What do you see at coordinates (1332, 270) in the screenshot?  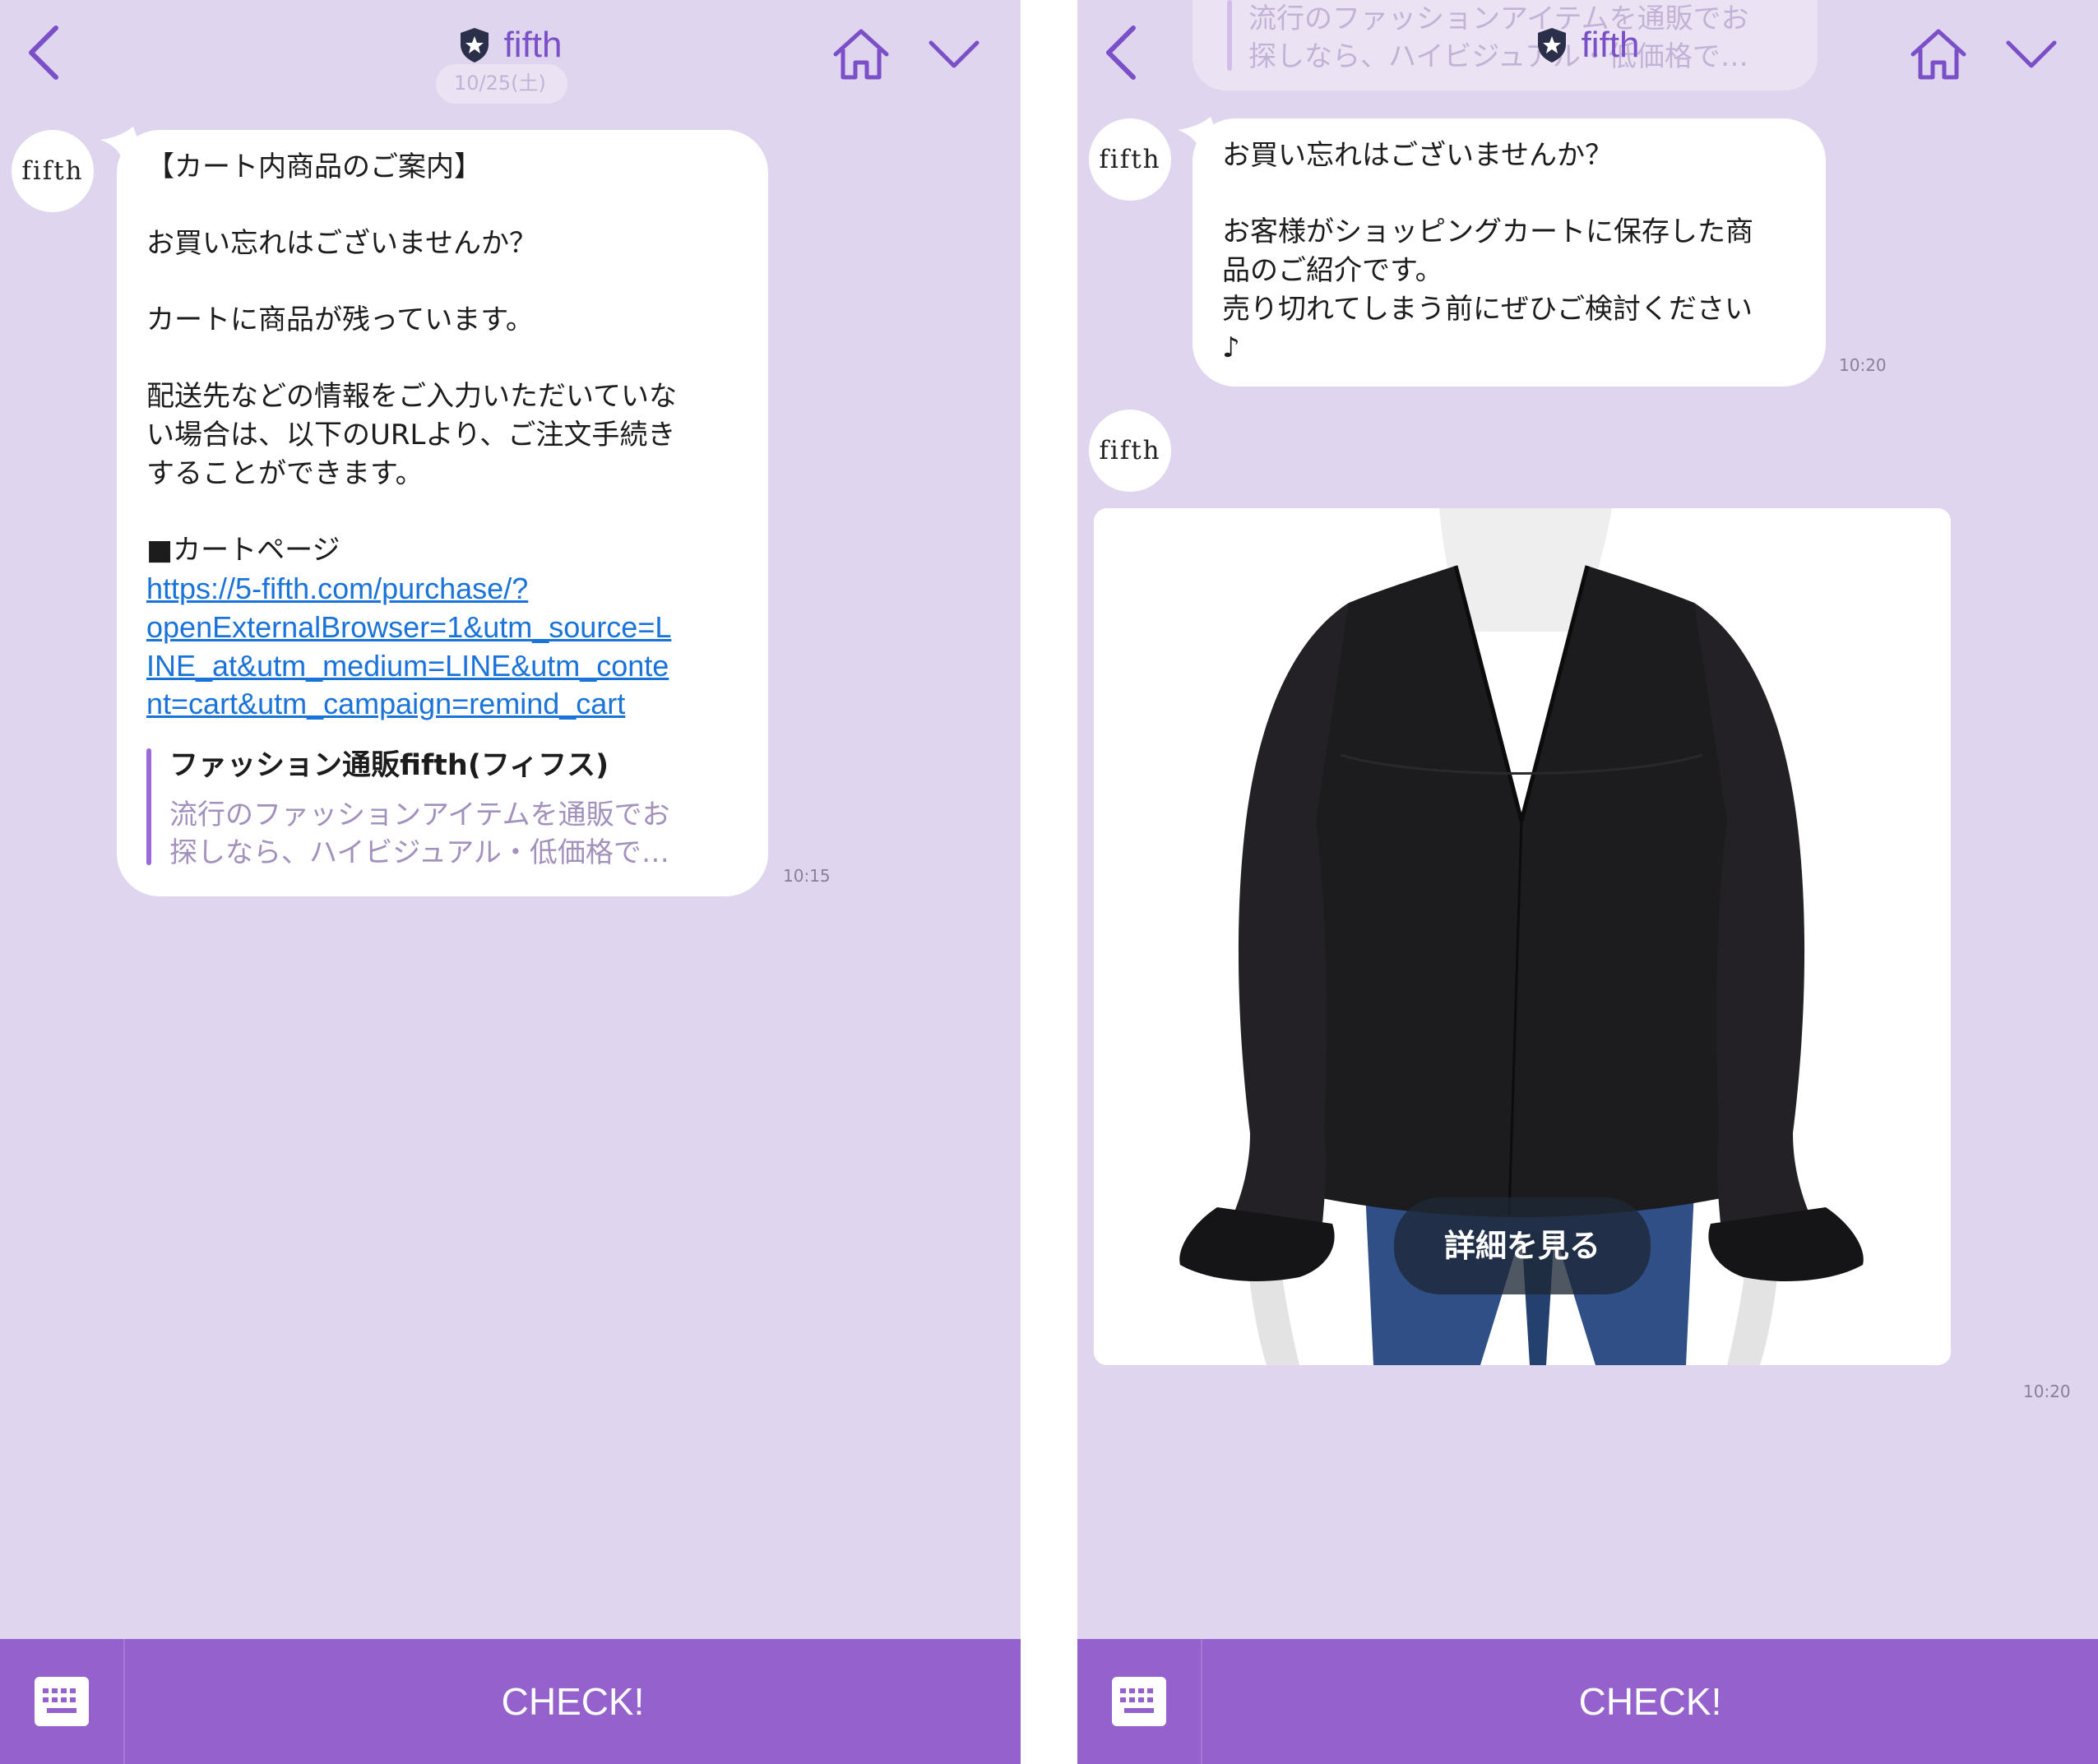 I see `message-line: 品のご紹介です。` at bounding box center [1332, 270].